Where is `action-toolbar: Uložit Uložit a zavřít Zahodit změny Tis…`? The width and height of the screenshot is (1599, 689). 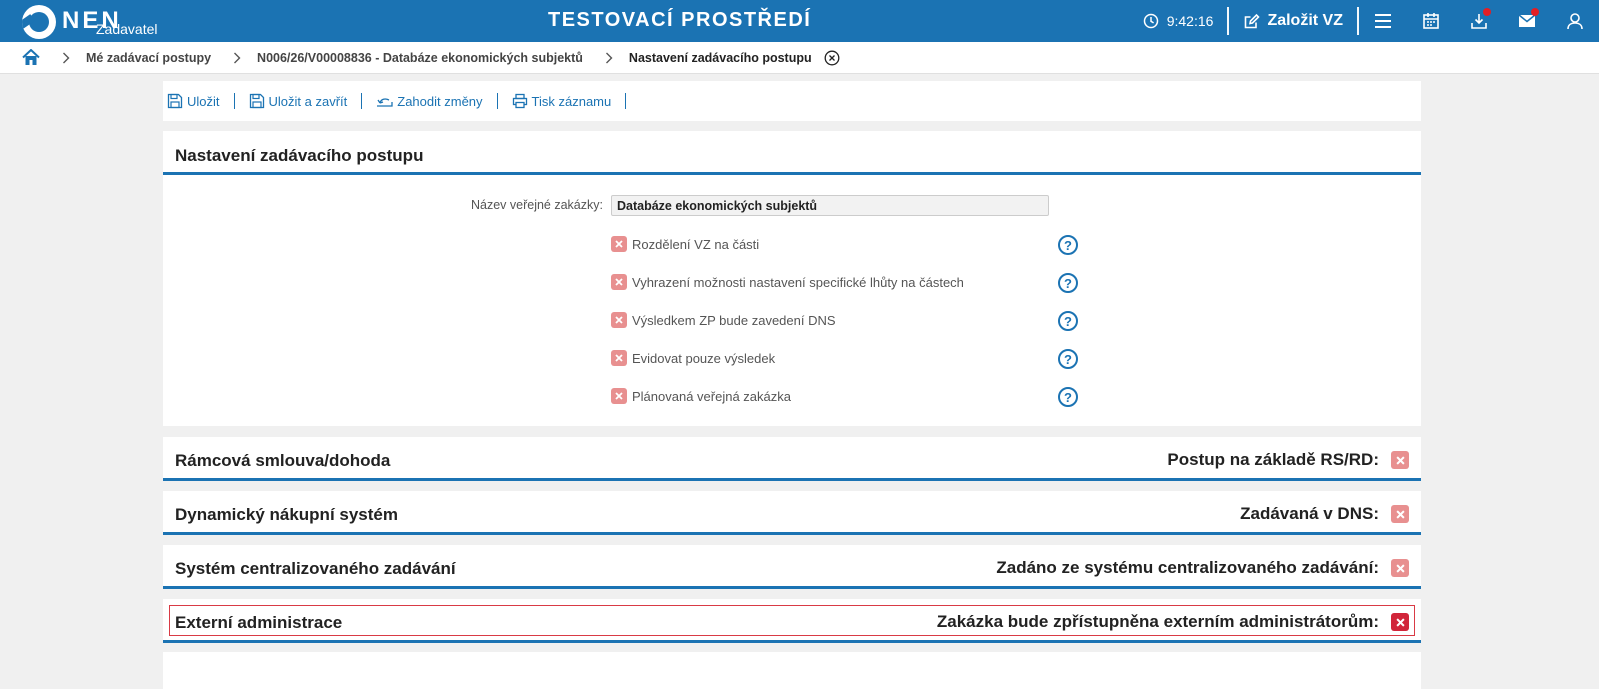 action-toolbar: Uložit Uložit a zavřít Zahodit změny Tis… is located at coordinates (792, 101).